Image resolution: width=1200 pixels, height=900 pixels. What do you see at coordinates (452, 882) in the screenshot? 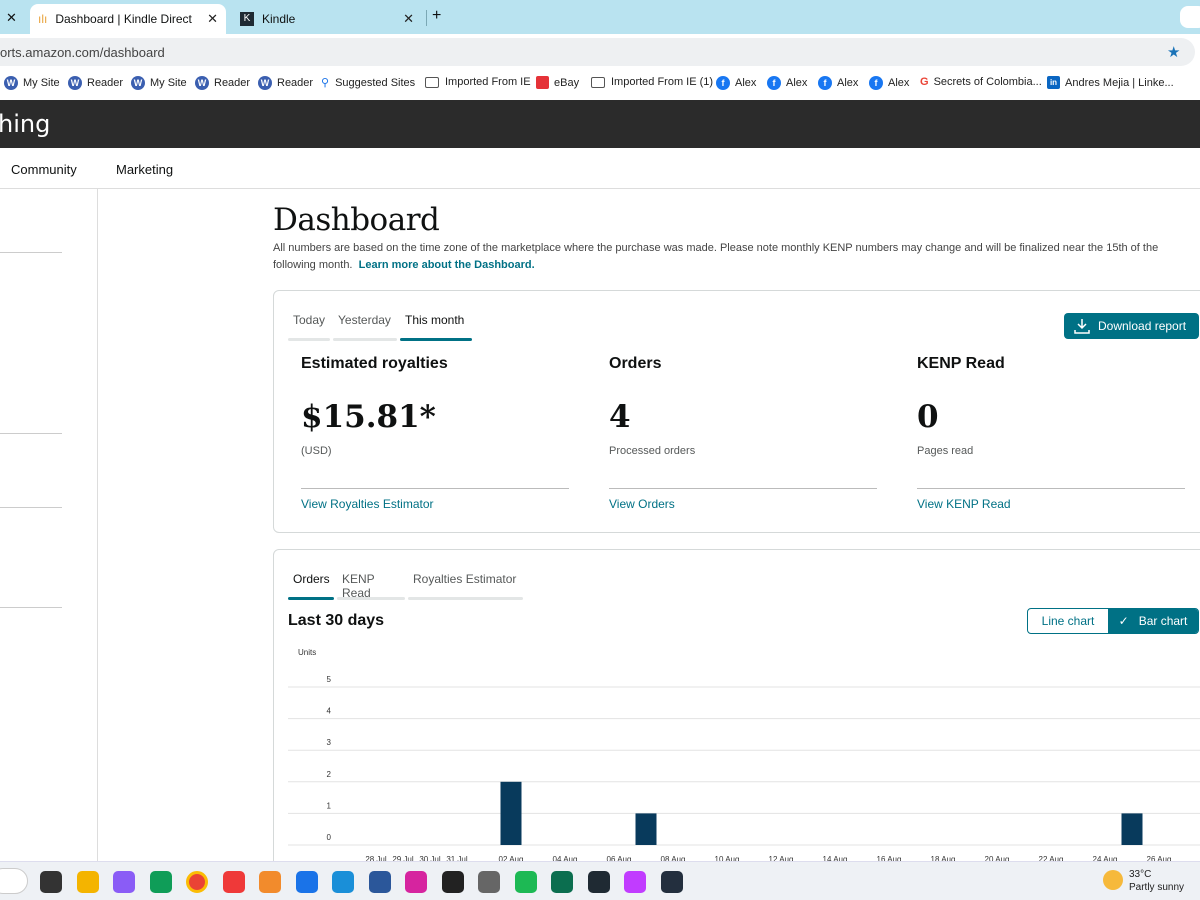
I see `sp-icon` at bounding box center [452, 882].